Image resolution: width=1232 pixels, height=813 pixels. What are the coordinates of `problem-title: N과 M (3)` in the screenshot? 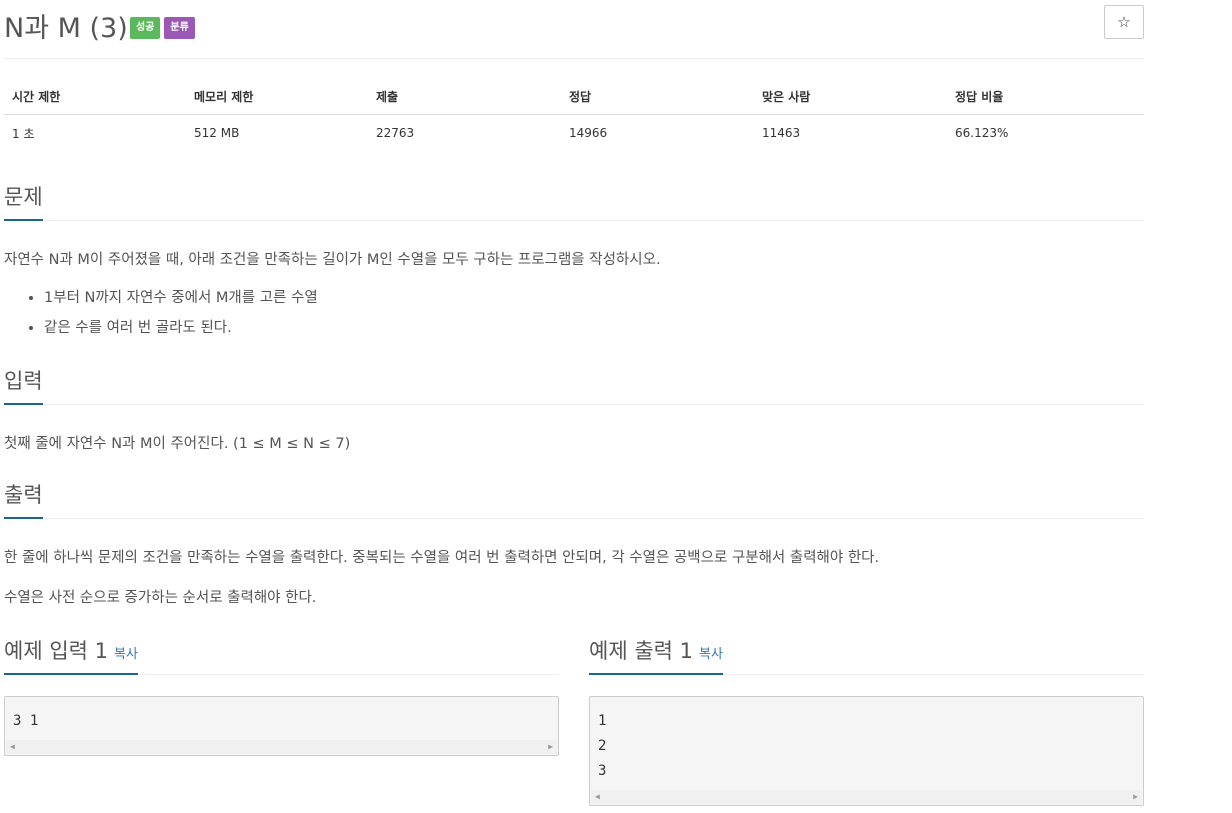 It's located at (66, 28).